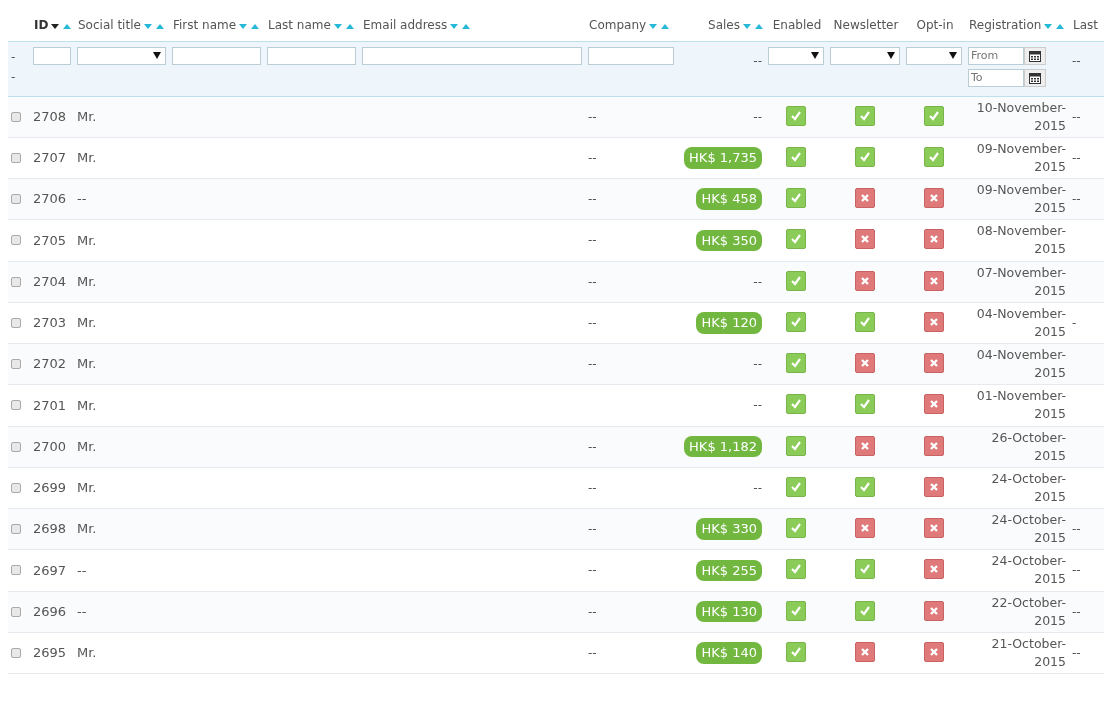 Image resolution: width=1104 pixels, height=722 pixels. What do you see at coordinates (996, 55) in the screenshot?
I see `date-input: From` at bounding box center [996, 55].